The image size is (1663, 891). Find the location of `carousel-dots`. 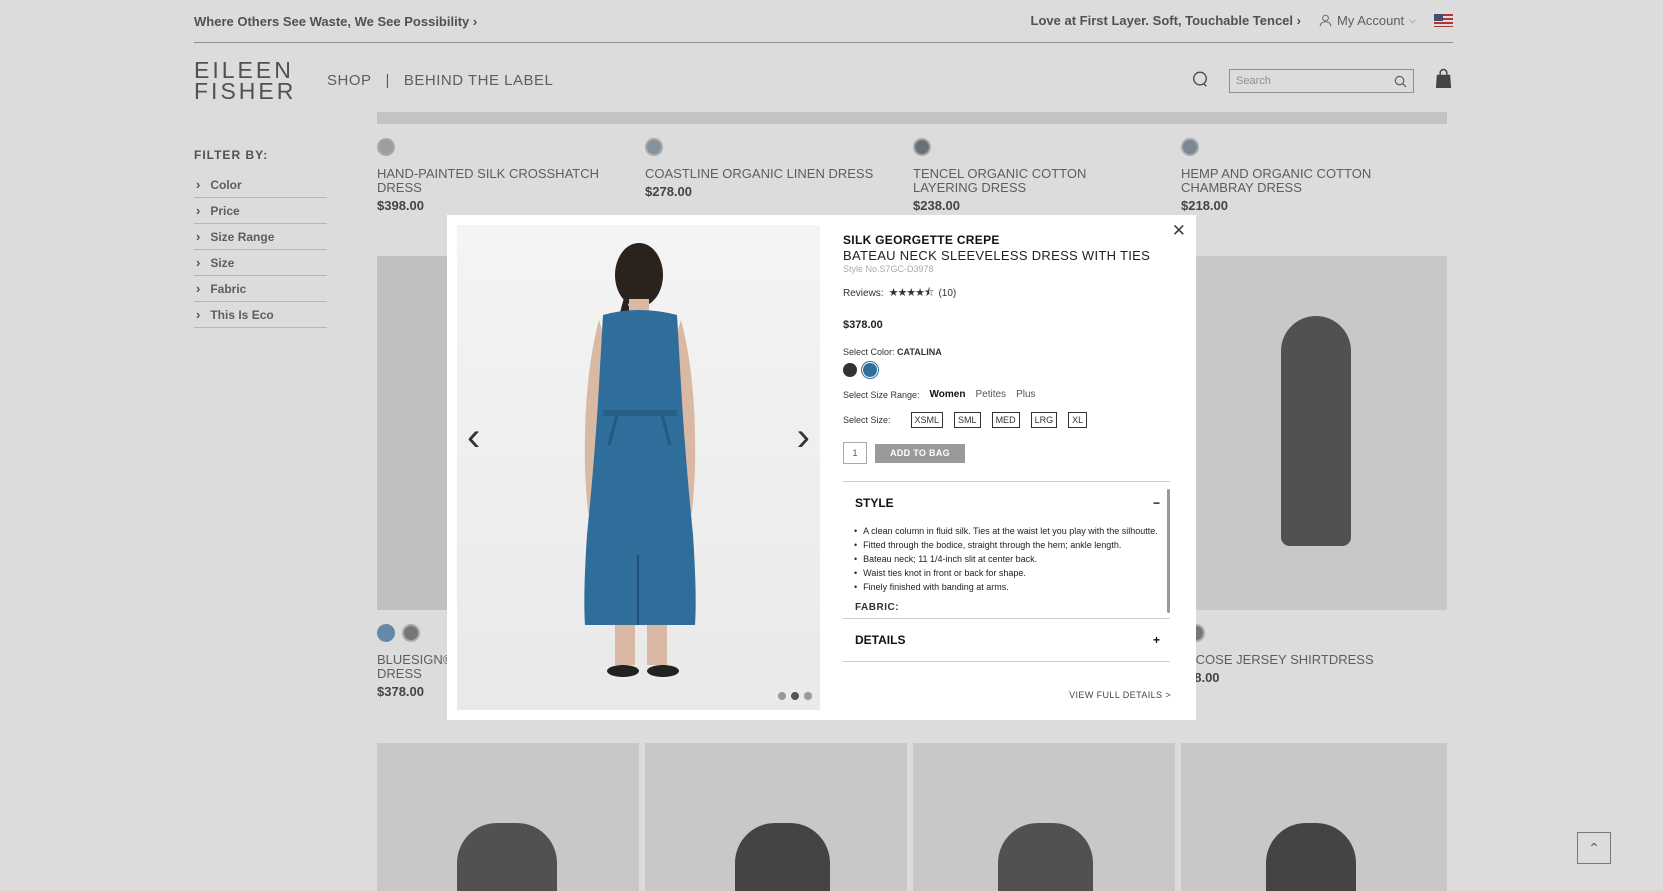

carousel-dots is located at coordinates (795, 696).